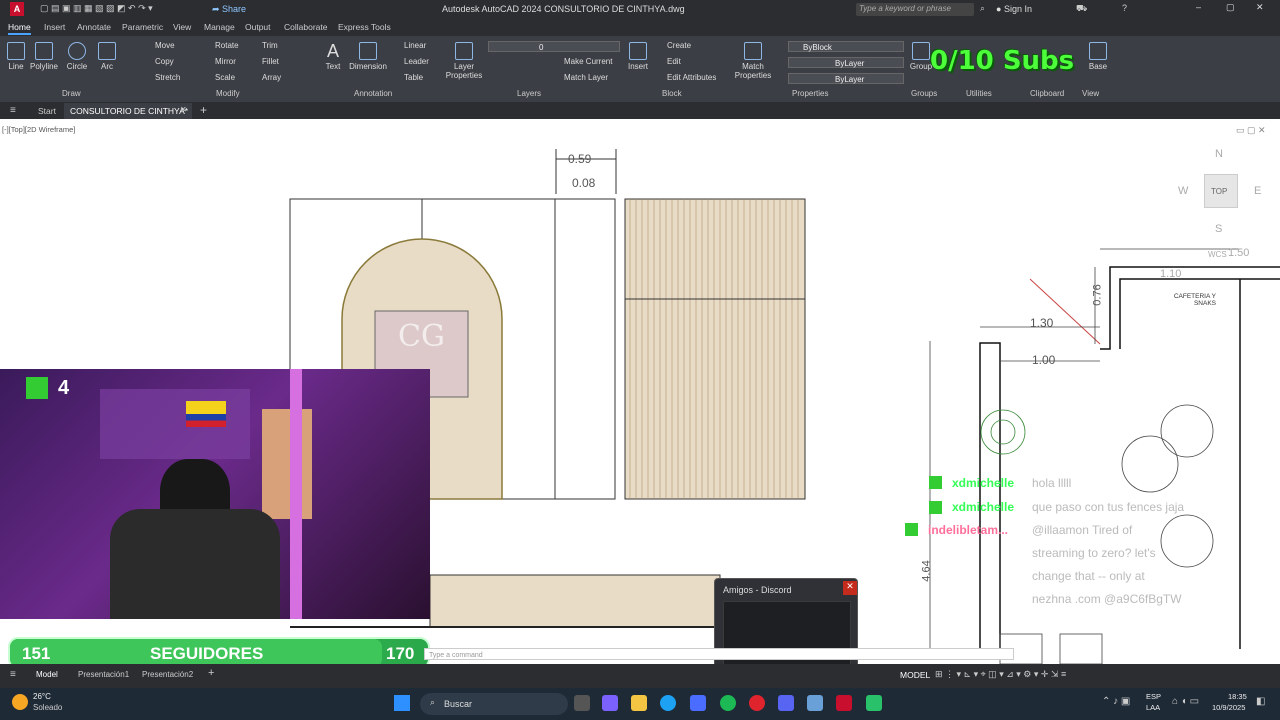  I want to click on copy-button: Copy, so click(164, 61).